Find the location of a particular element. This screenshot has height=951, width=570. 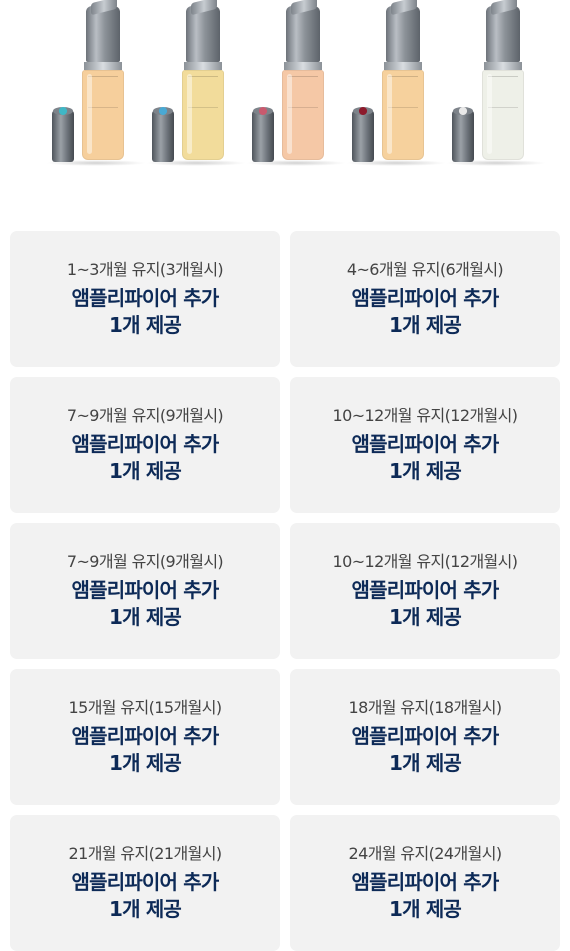

benefit-card: 21개월 유지(21개월시) 앰플리파이어 추가 1개 제공 is located at coordinates (145, 883).